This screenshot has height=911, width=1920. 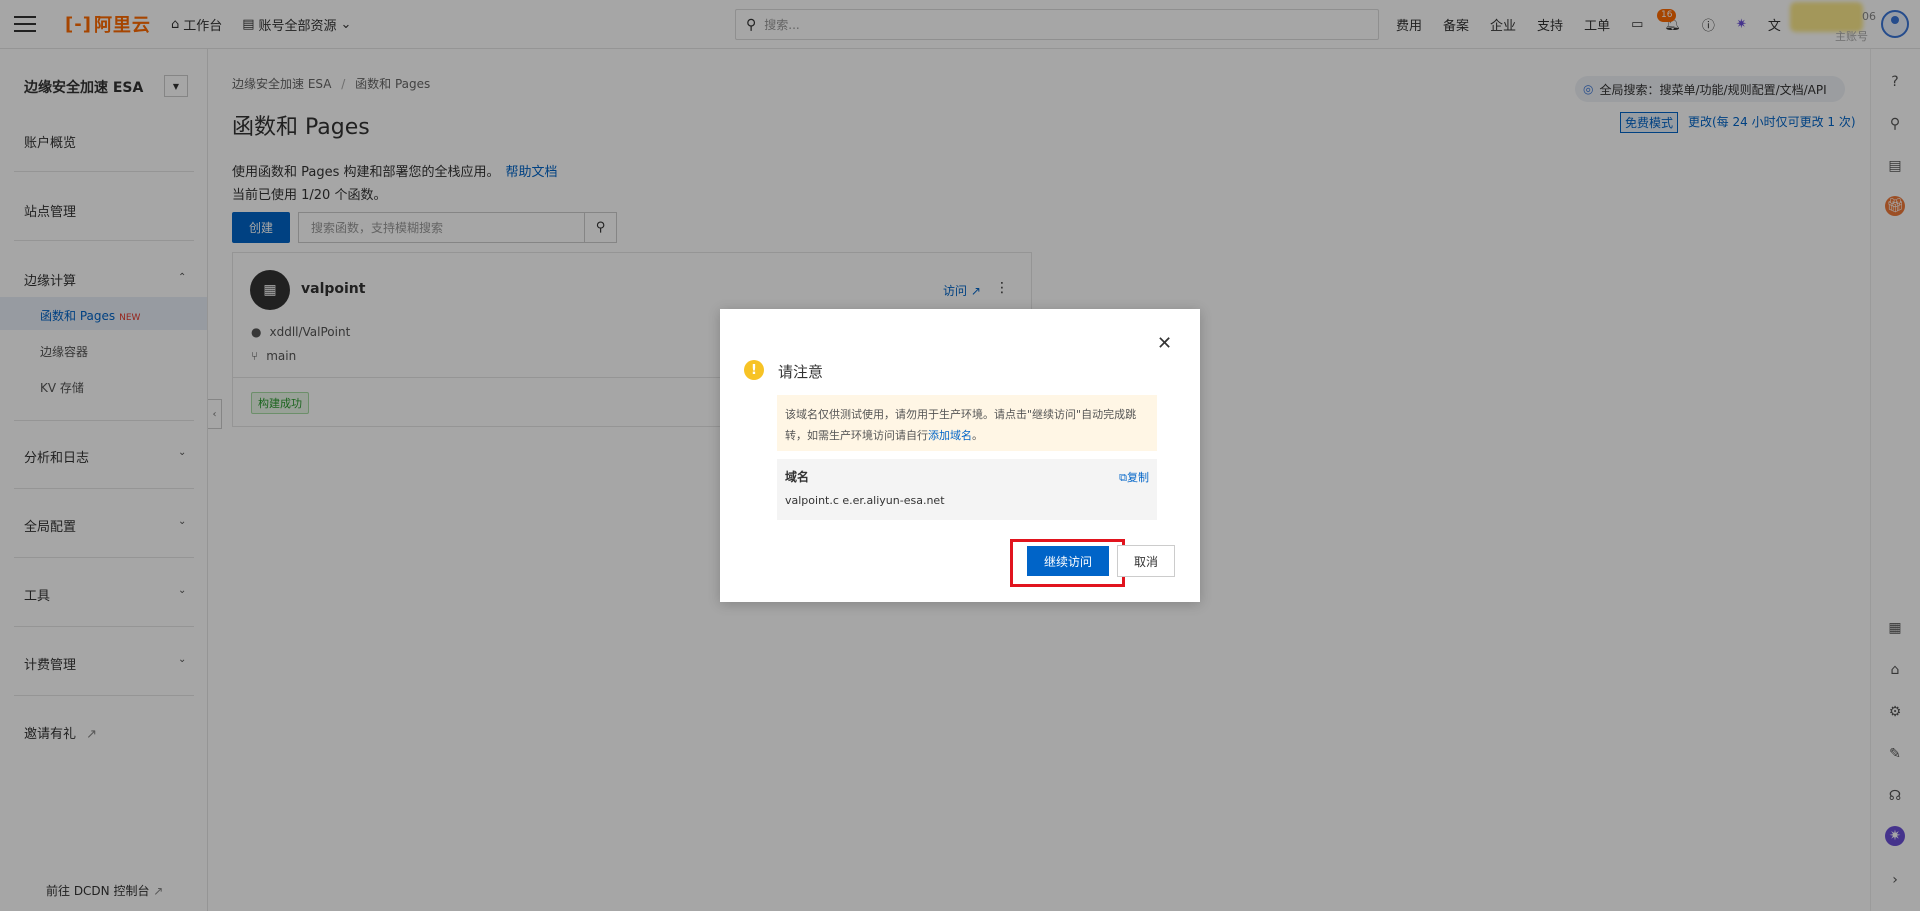 What do you see at coordinates (1146, 561) in the screenshot?
I see `cancel-button: 取消` at bounding box center [1146, 561].